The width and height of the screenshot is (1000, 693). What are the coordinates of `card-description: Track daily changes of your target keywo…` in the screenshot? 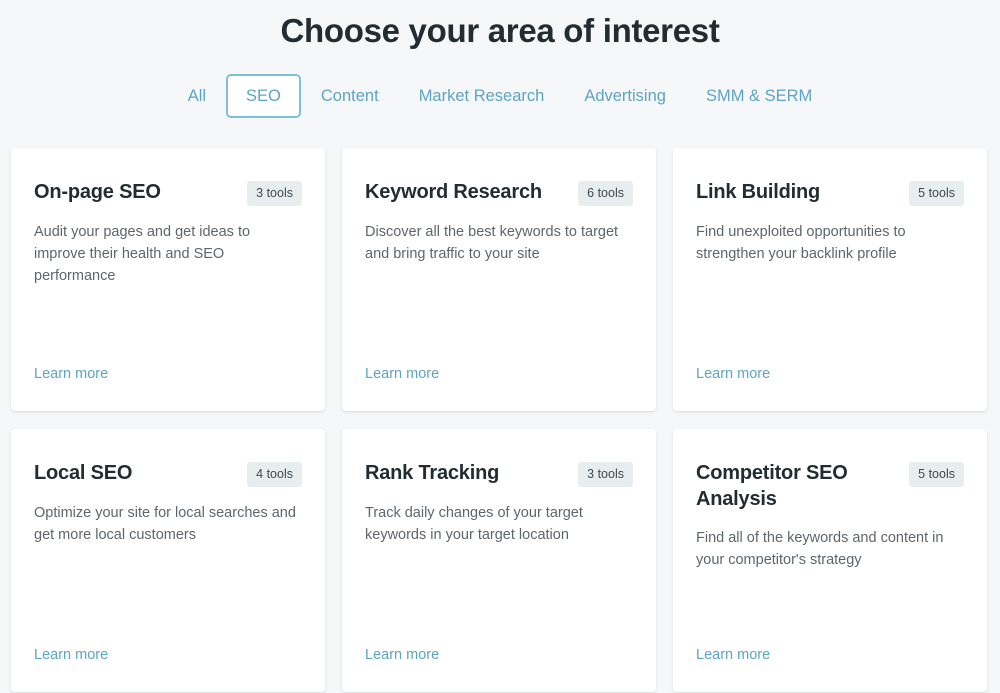 It's located at (474, 524).